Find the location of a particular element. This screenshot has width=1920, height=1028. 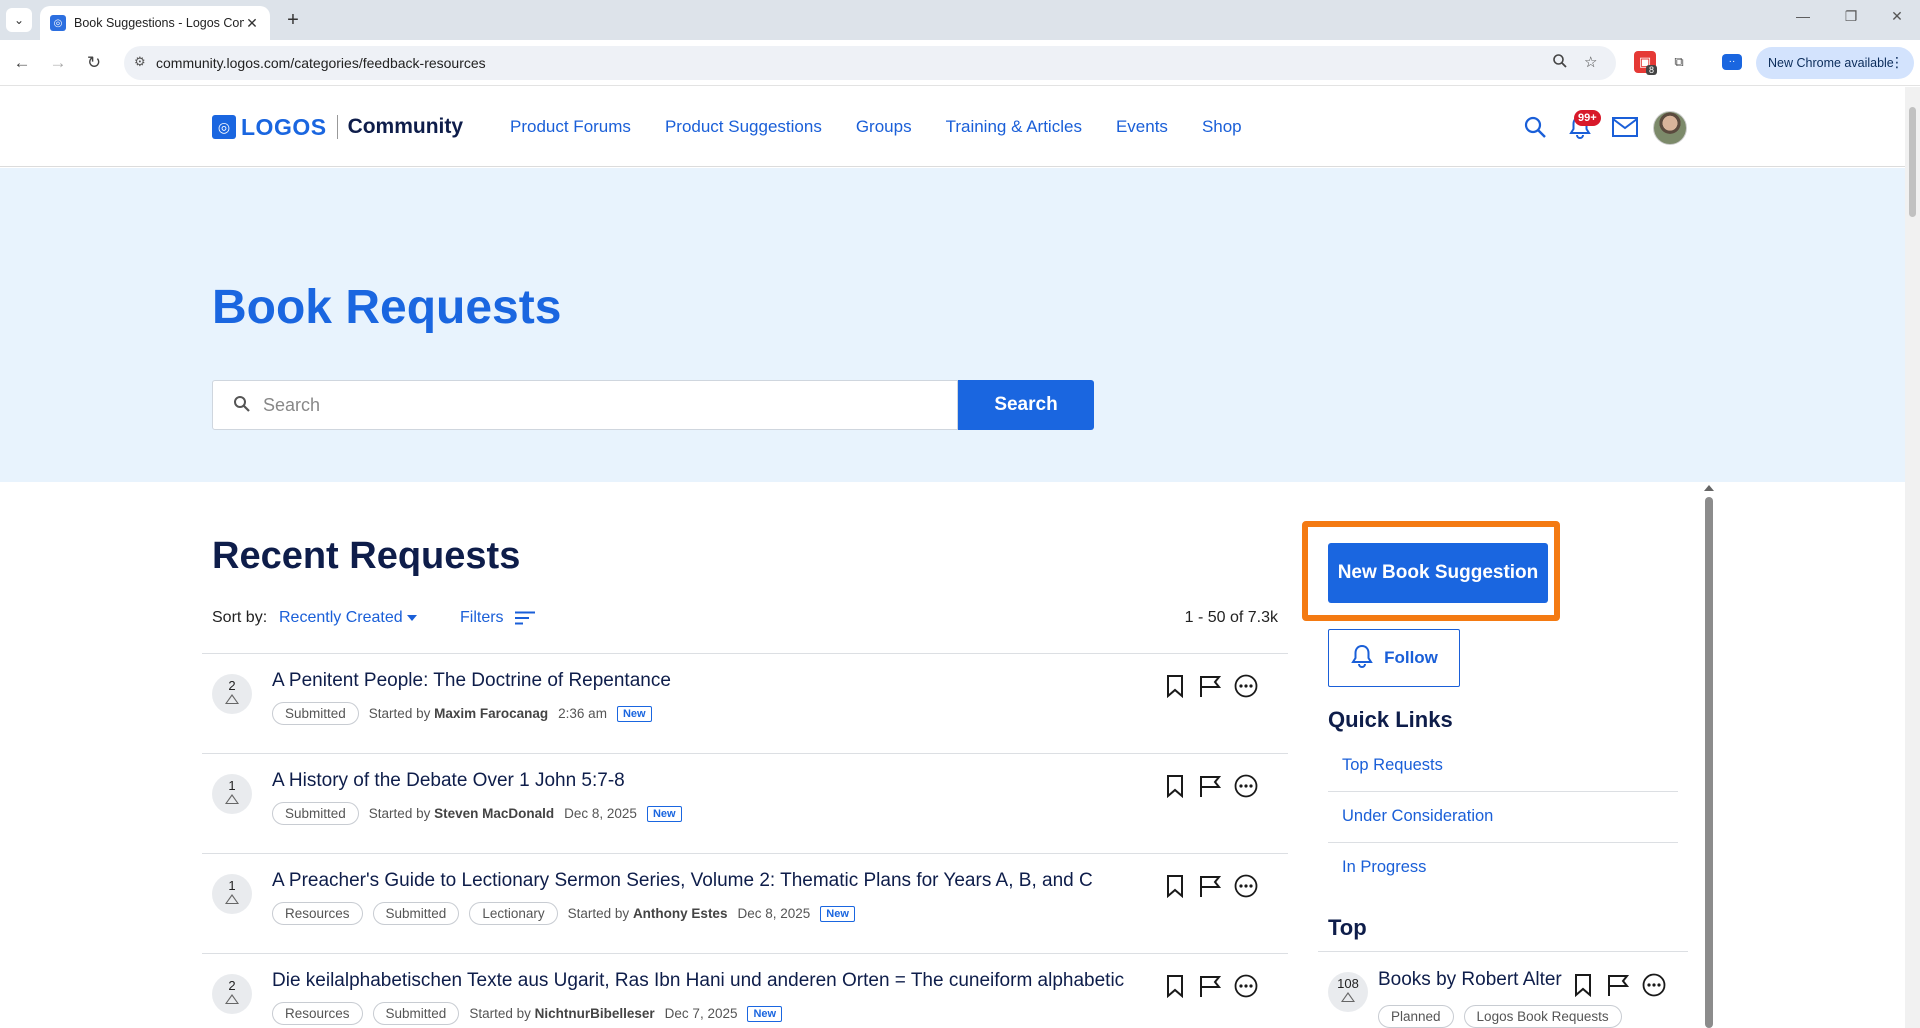

follow-button: Follow is located at coordinates (1394, 658).